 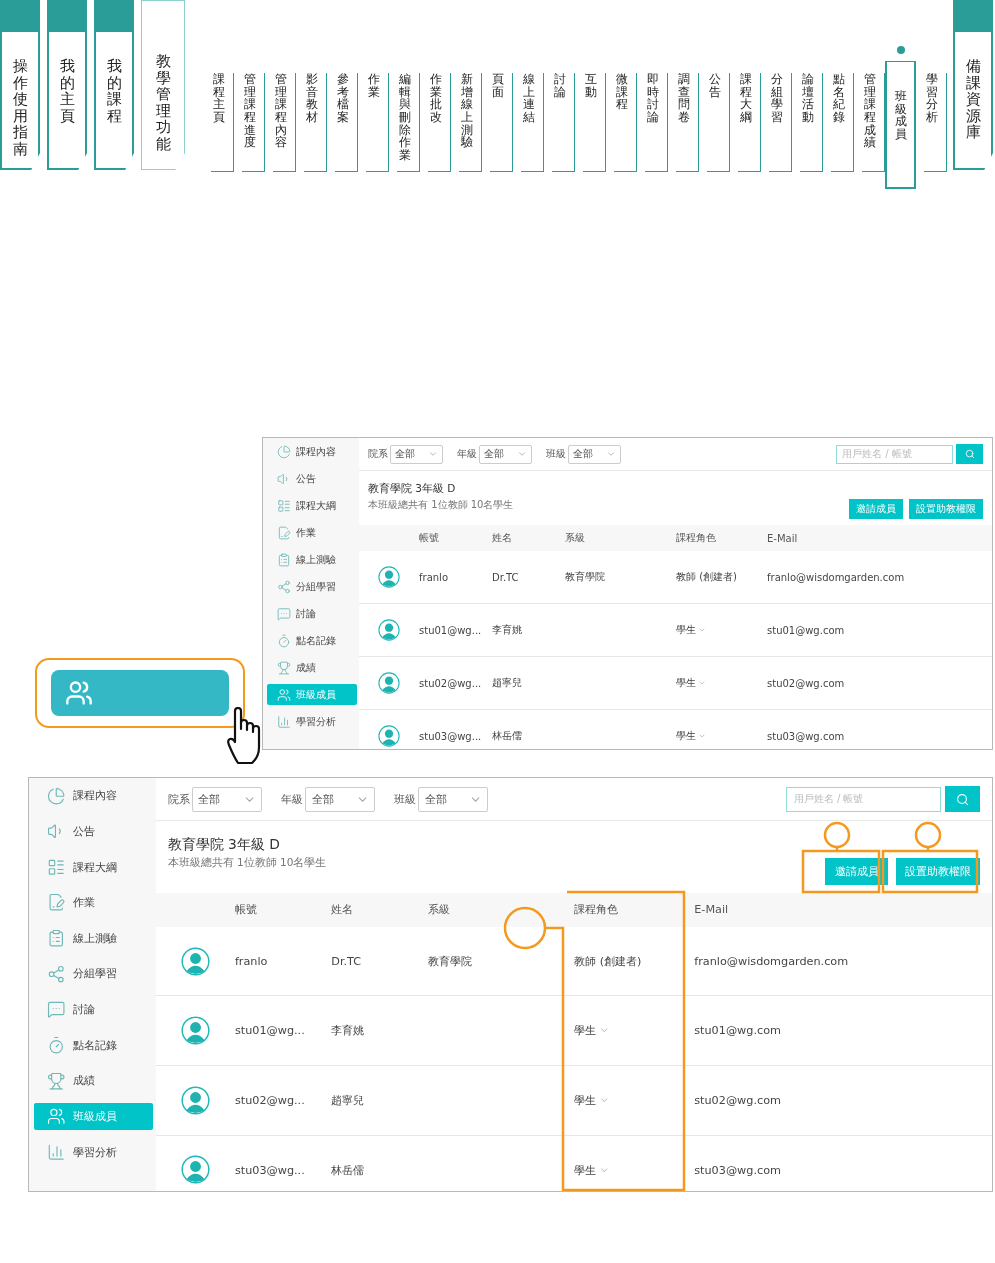 I want to click on section-tab: 教學管理功能, so click(x=163, y=85).